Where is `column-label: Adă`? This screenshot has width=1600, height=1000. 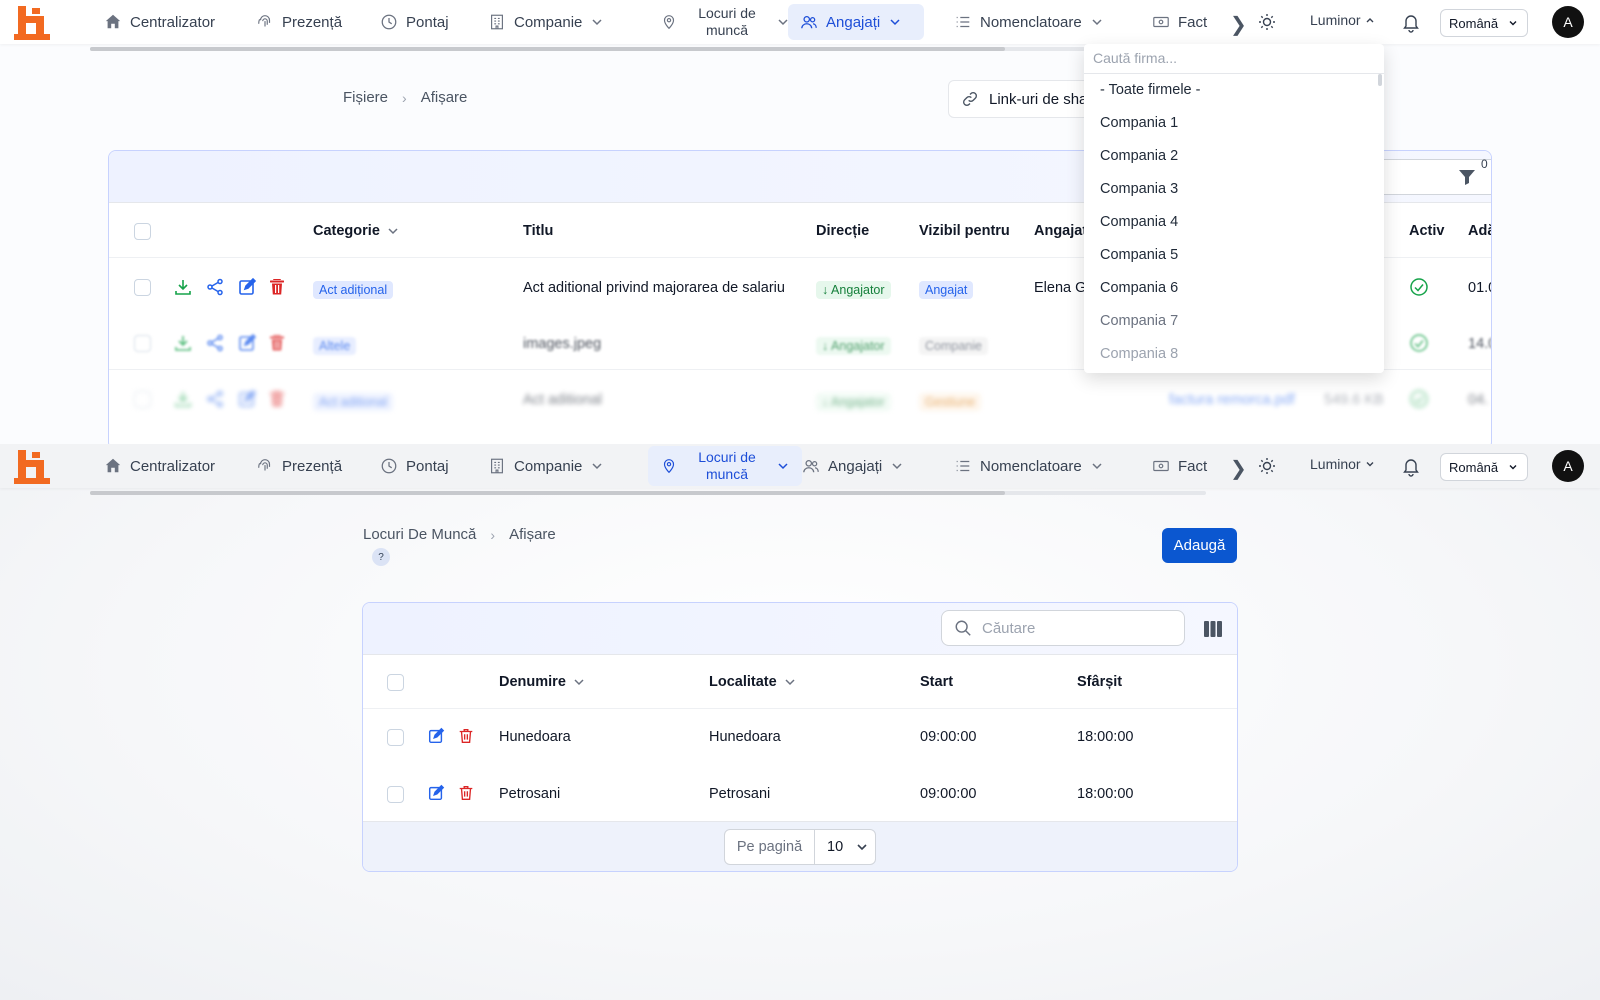
column-label: Adă is located at coordinates (1479, 231).